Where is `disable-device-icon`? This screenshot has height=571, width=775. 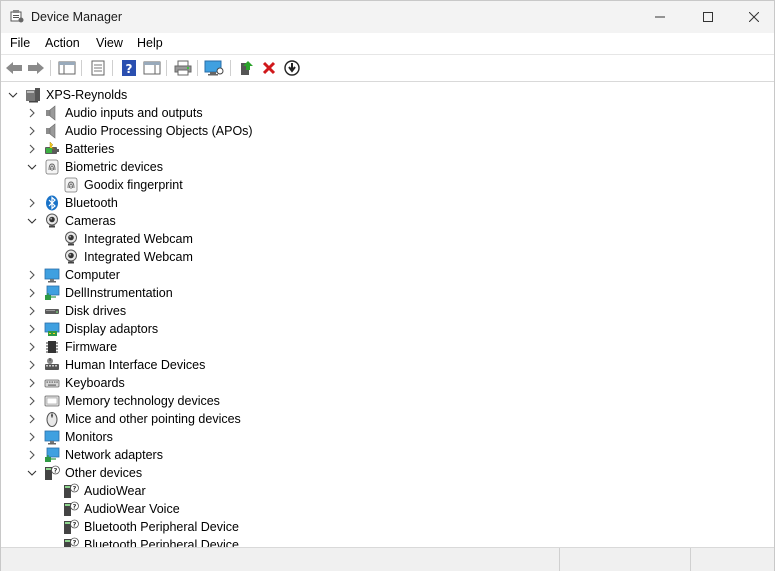 disable-device-icon is located at coordinates (292, 68).